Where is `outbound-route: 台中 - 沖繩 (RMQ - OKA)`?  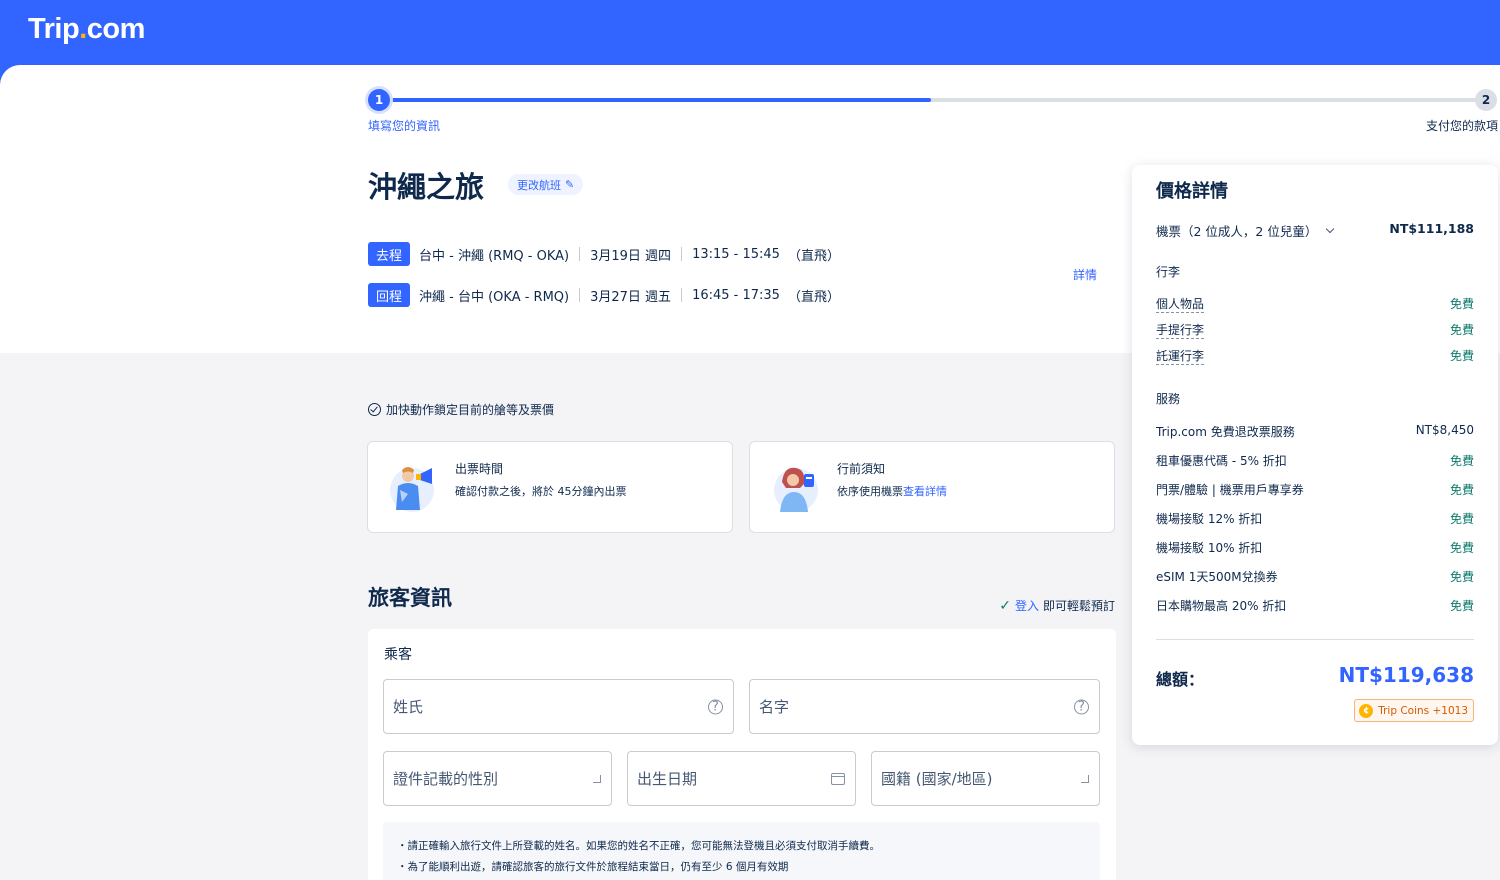
outbound-route: 台中 - 沖繩 (RMQ - OKA) is located at coordinates (494, 256).